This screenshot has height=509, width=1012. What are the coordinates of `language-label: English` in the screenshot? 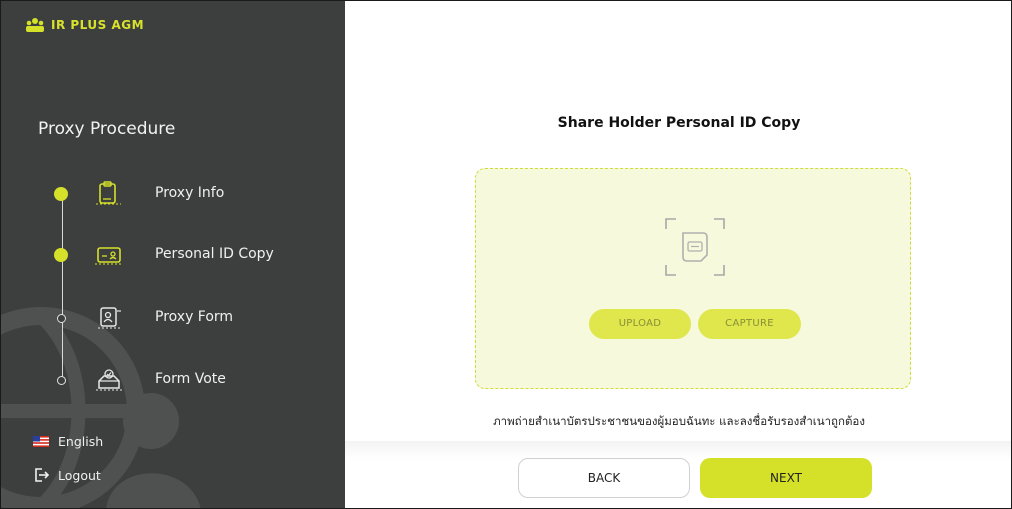 It's located at (81, 441).